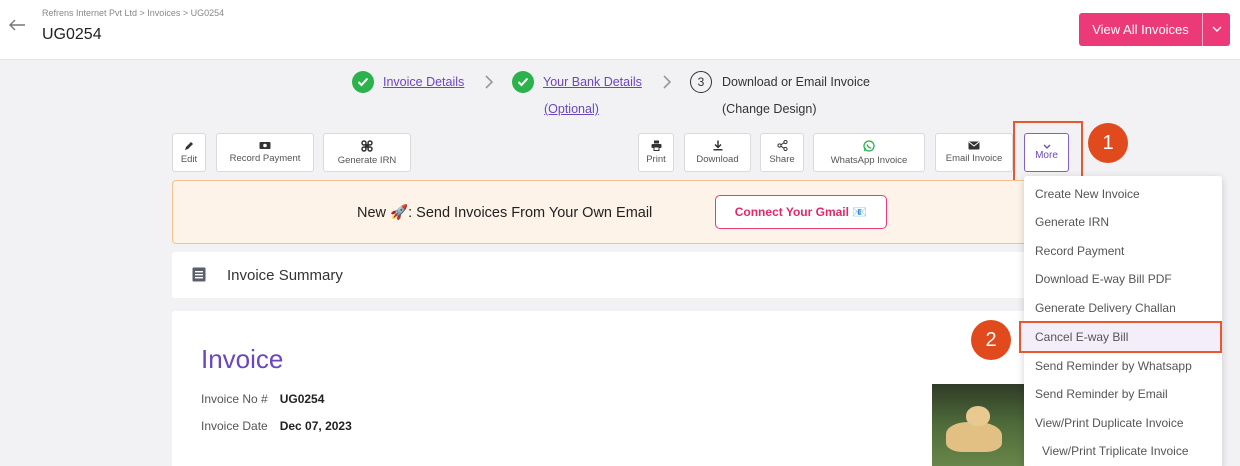  I want to click on more-label: More, so click(1046, 155).